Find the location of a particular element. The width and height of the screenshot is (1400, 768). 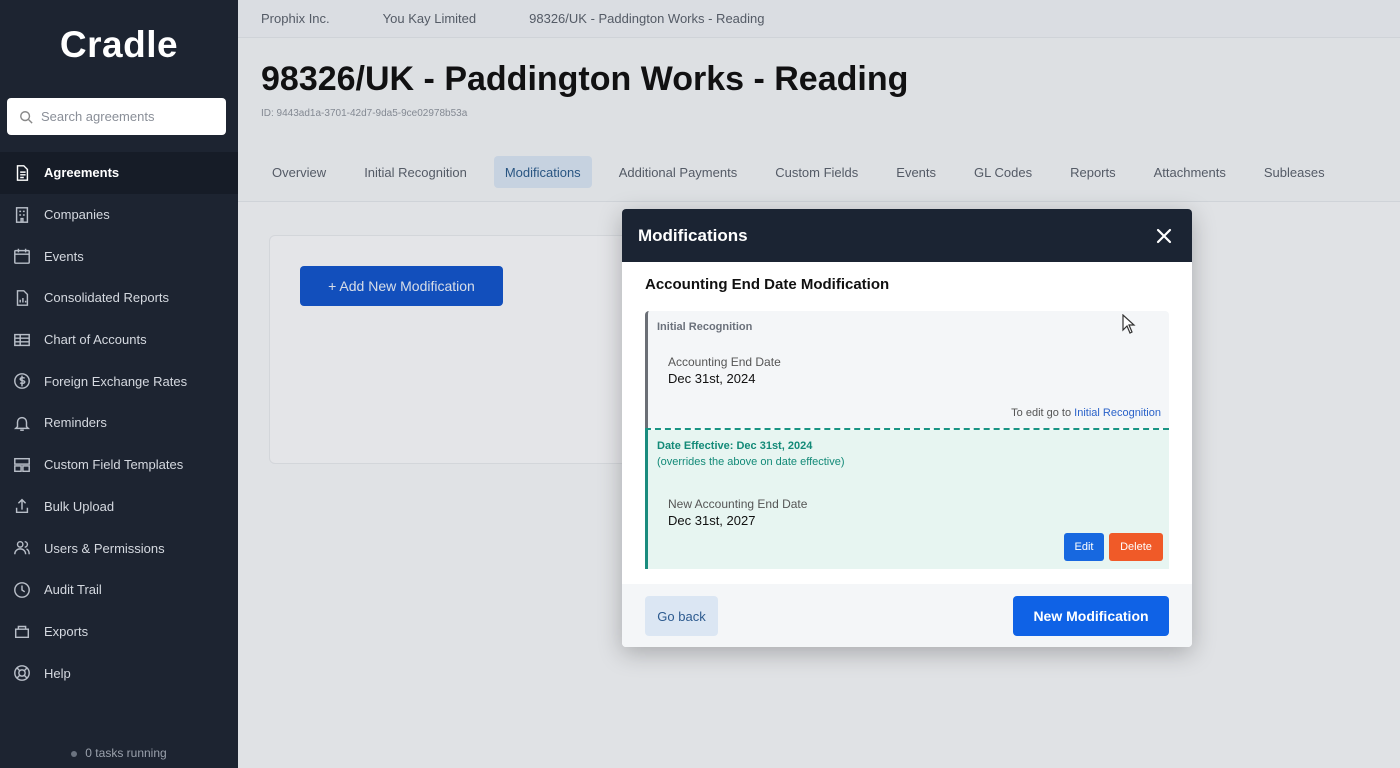

mouse-cursor-icon is located at coordinates (1129, 324).